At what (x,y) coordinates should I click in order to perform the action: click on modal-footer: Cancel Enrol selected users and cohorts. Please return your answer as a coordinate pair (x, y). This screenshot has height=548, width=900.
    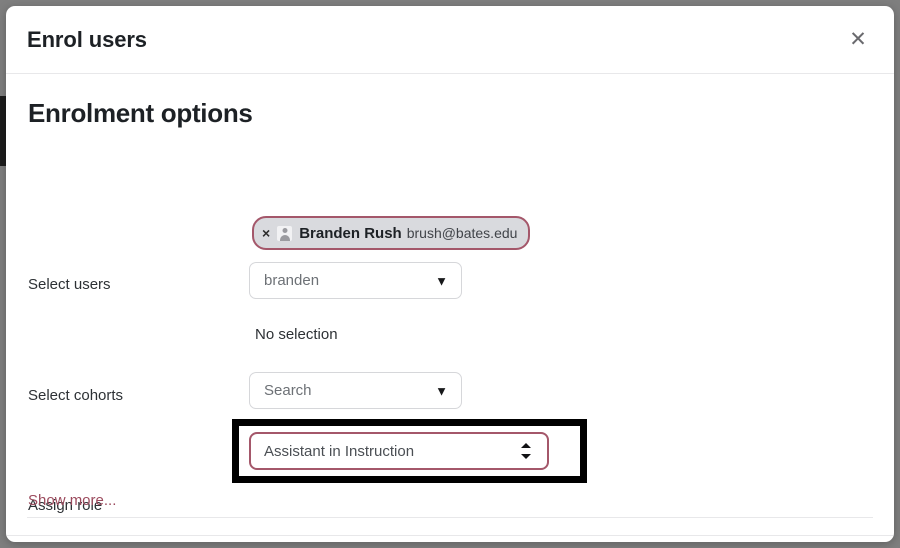
    Looking at the image, I should click on (450, 538).